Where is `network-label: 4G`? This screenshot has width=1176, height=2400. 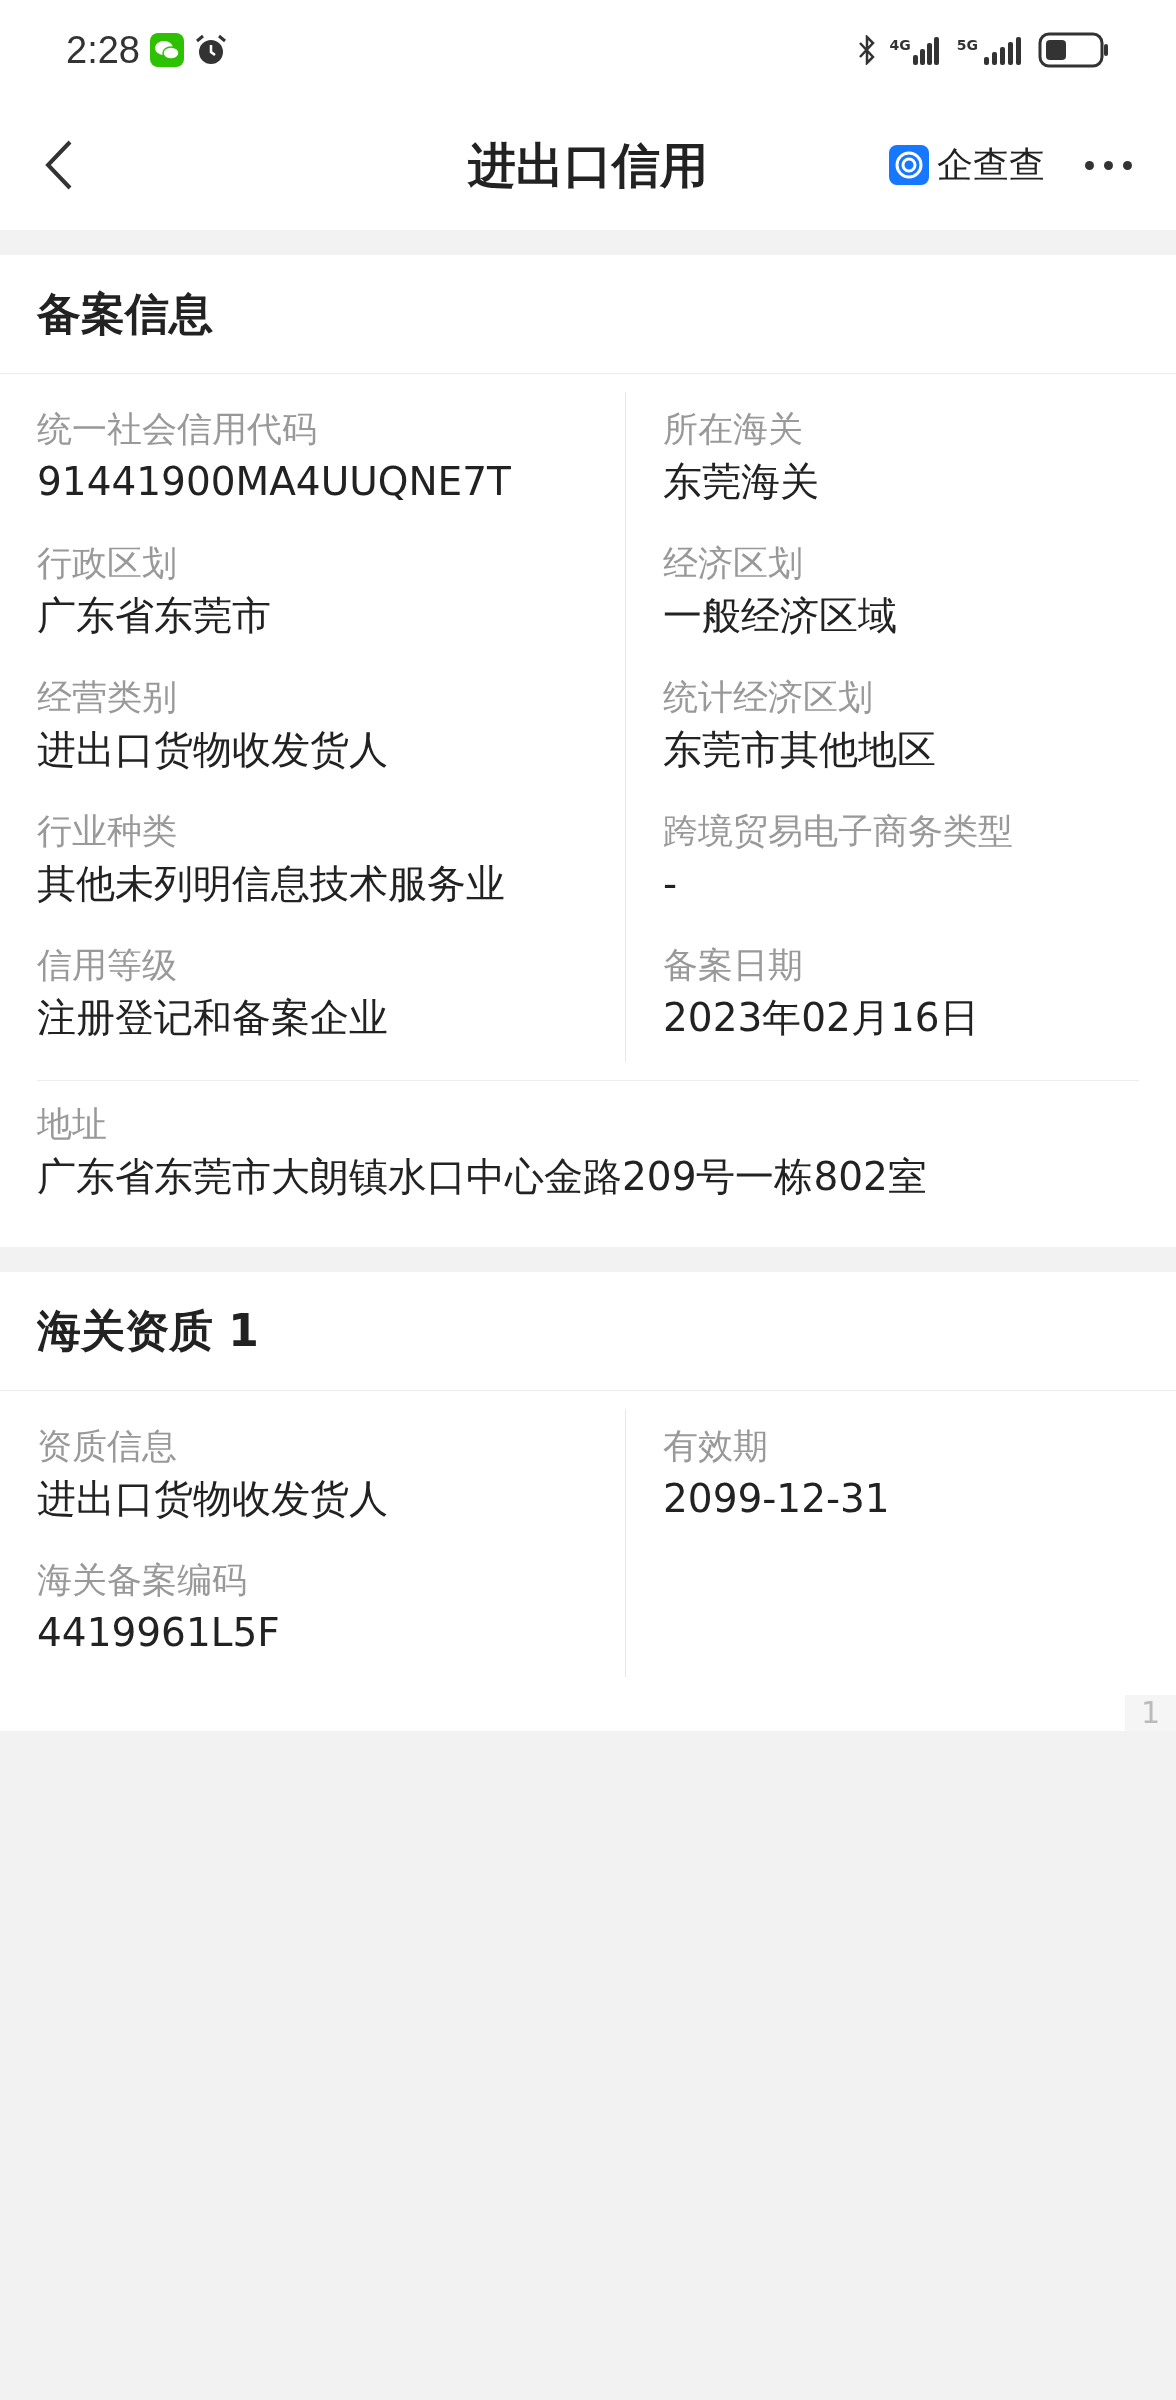
network-label: 4G is located at coordinates (900, 45).